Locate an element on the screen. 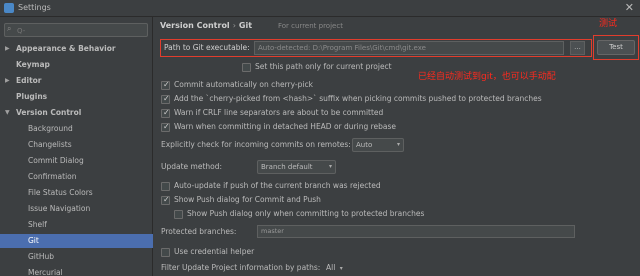 The image size is (640, 276). checkbox-label: Commit automatically on cherry-pick is located at coordinates (243, 84).